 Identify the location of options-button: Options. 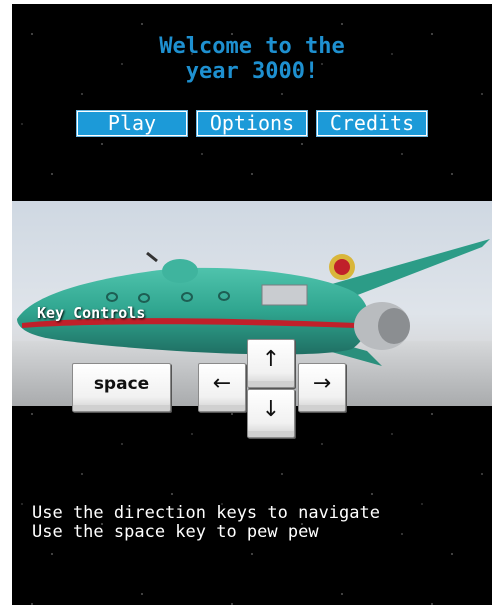
(252, 123).